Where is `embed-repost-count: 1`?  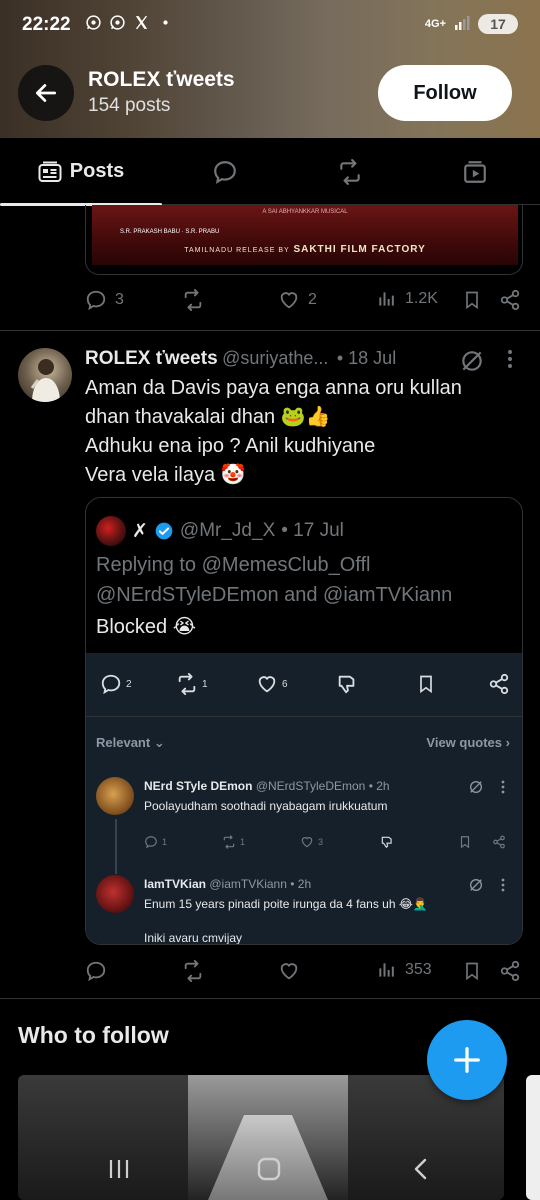
embed-repost-count: 1 is located at coordinates (205, 684).